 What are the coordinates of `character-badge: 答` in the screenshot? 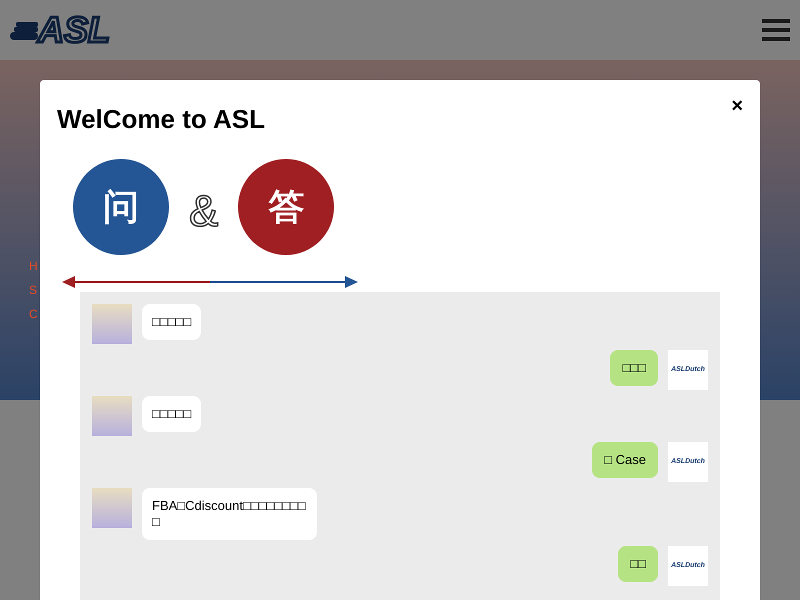 It's located at (286, 207).